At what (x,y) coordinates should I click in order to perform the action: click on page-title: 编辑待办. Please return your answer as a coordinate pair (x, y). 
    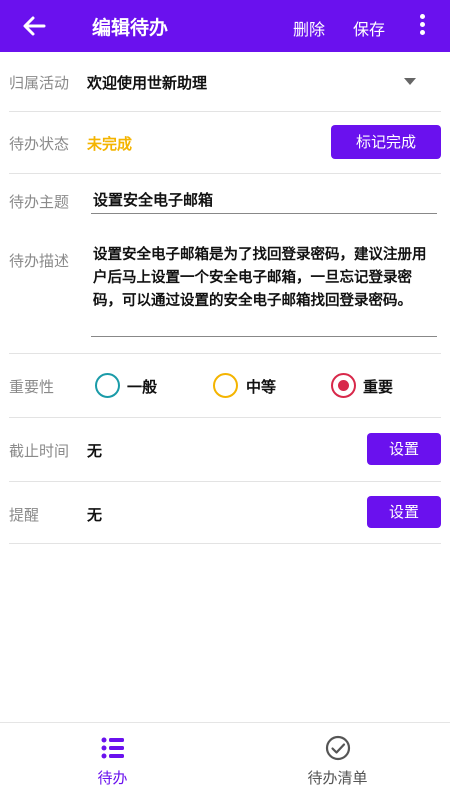
    Looking at the image, I should click on (130, 28).